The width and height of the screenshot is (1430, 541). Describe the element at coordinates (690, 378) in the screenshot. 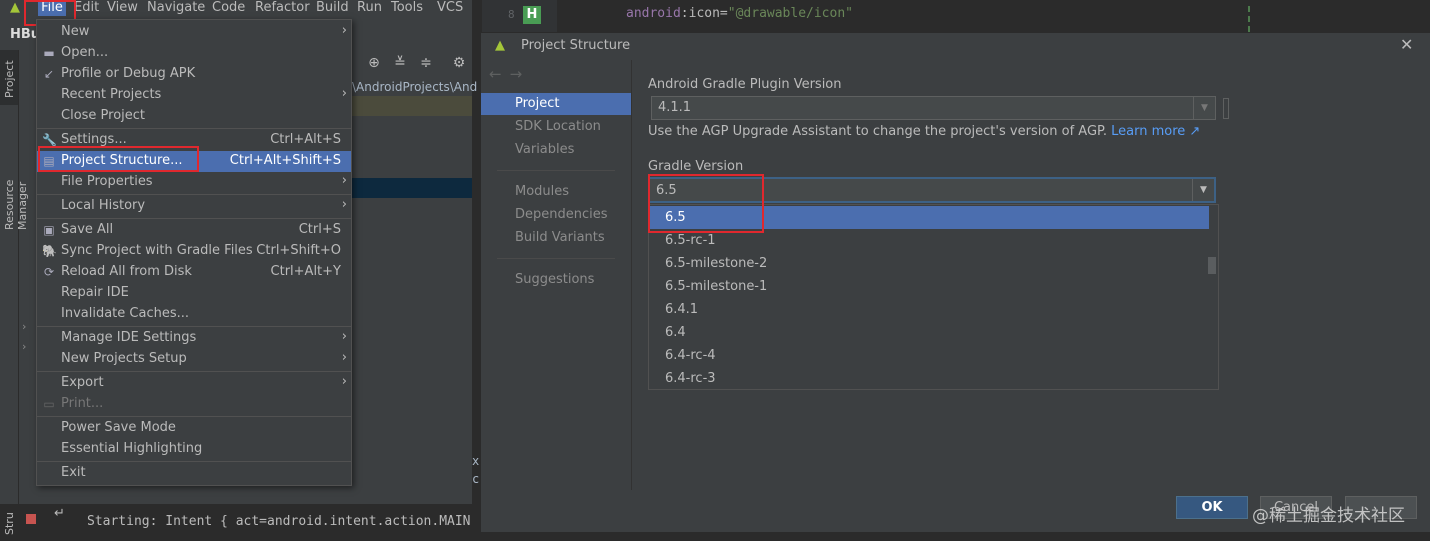

I see `gradle-option-label: 6.4-rc-3` at that location.